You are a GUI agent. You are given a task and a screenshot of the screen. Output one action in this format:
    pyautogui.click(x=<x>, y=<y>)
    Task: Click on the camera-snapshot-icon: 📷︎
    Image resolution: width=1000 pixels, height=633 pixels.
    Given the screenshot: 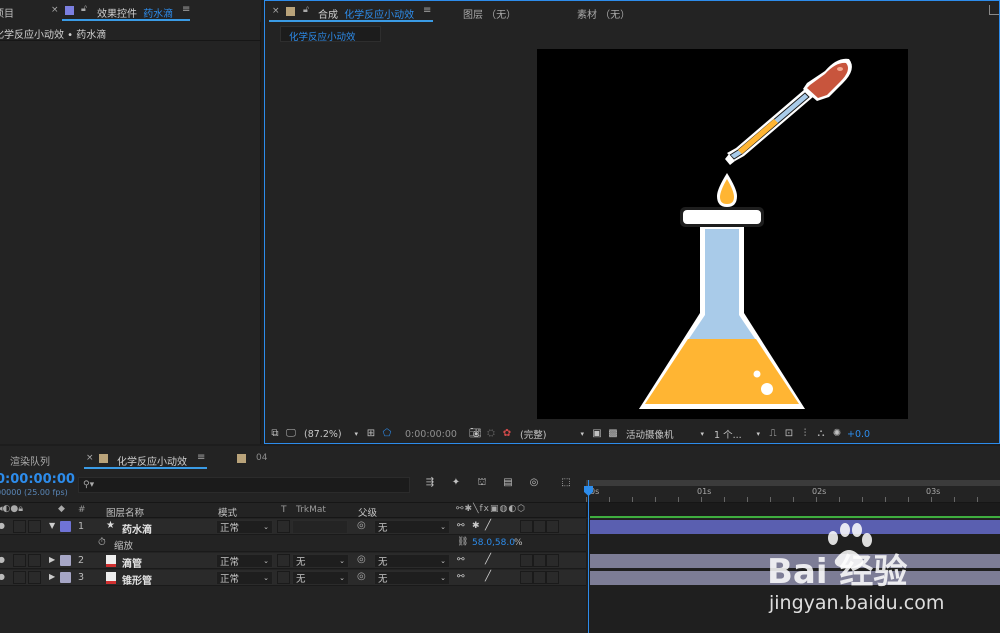 What is the action you would take?
    pyautogui.click(x=475, y=434)
    